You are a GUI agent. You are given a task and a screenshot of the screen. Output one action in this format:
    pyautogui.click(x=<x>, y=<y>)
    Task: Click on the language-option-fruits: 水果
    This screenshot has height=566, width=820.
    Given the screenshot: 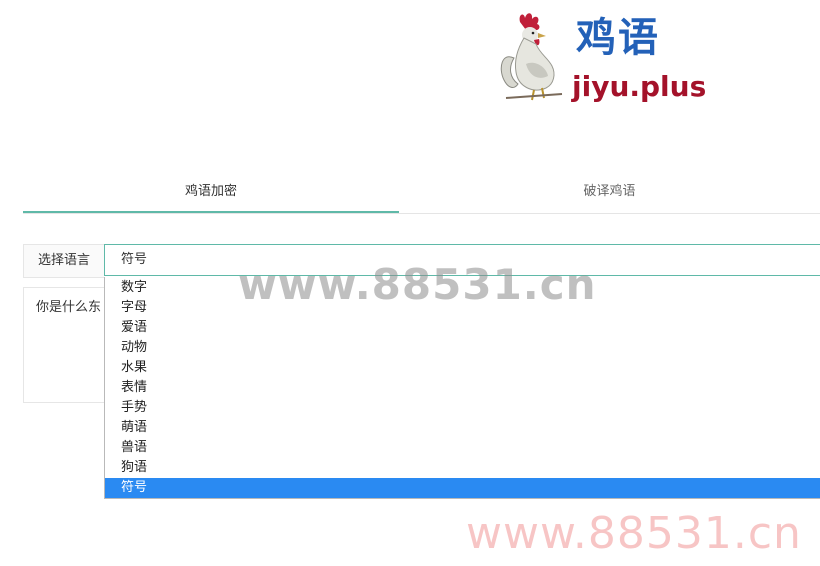 What is the action you would take?
    pyautogui.click(x=462, y=368)
    